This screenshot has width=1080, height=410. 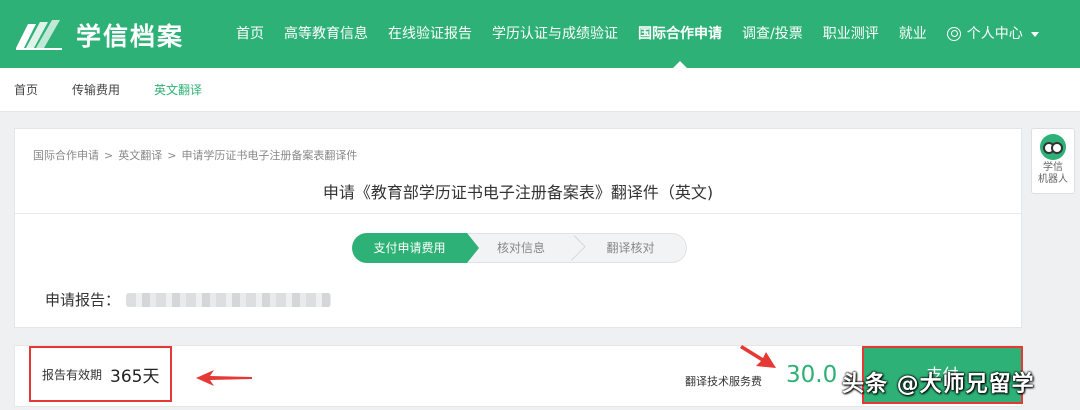 I want to click on book-logo-icon, so click(x=39, y=35).